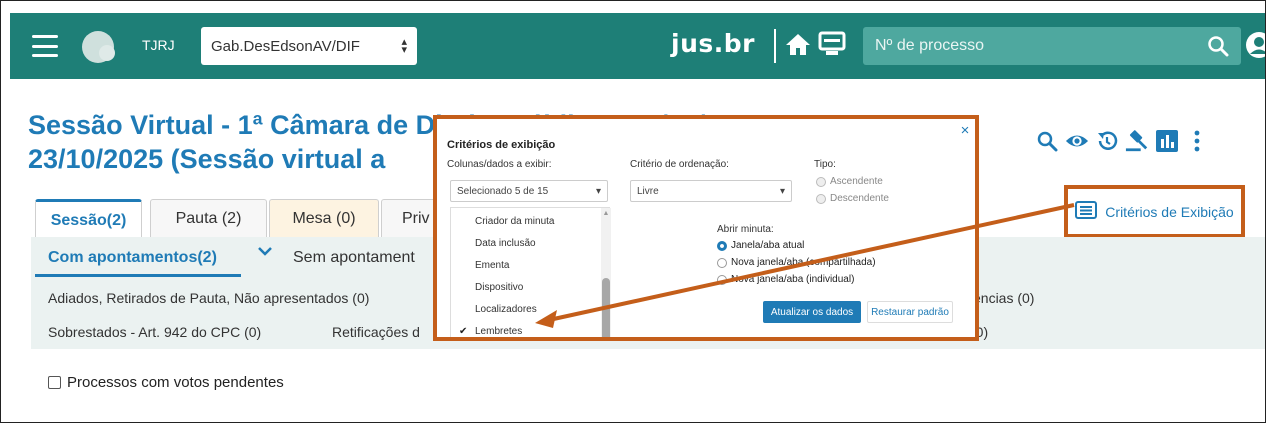 This screenshot has width=1266, height=423. Describe the element at coordinates (505, 243) in the screenshot. I see `list-item: Data inclusão` at that location.